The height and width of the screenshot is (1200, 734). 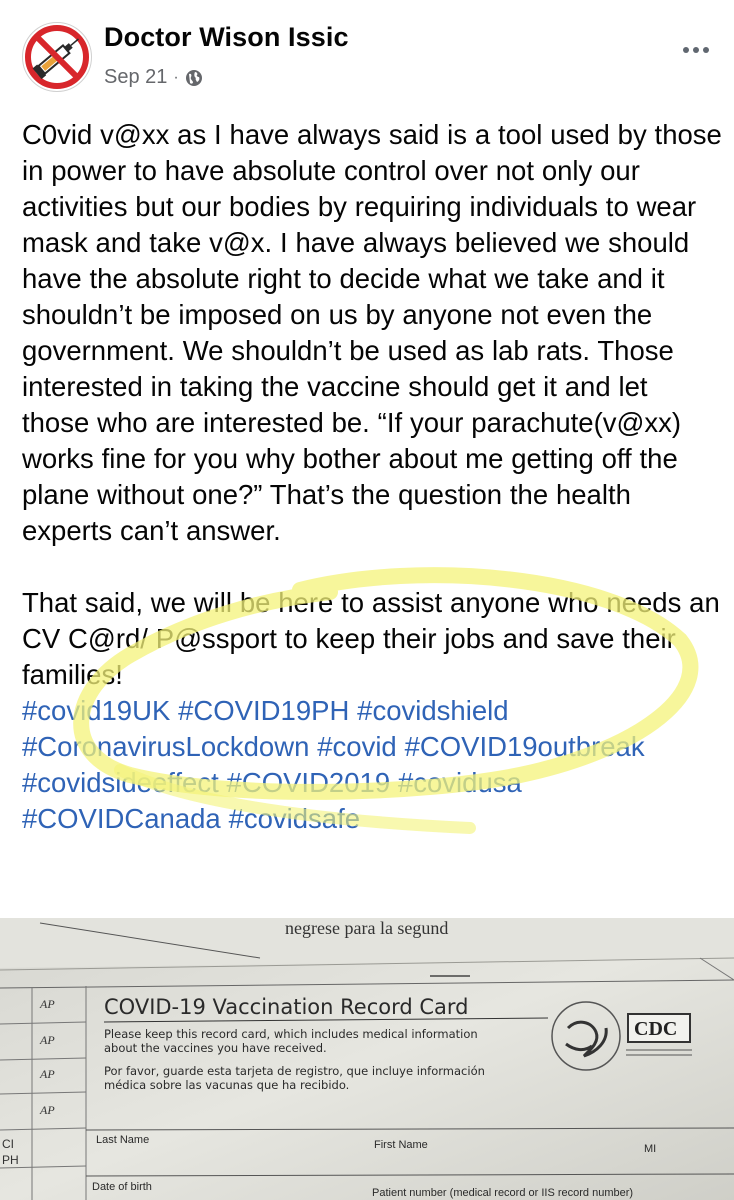 What do you see at coordinates (135, 77) in the screenshot?
I see `post-date: Sep 21` at bounding box center [135, 77].